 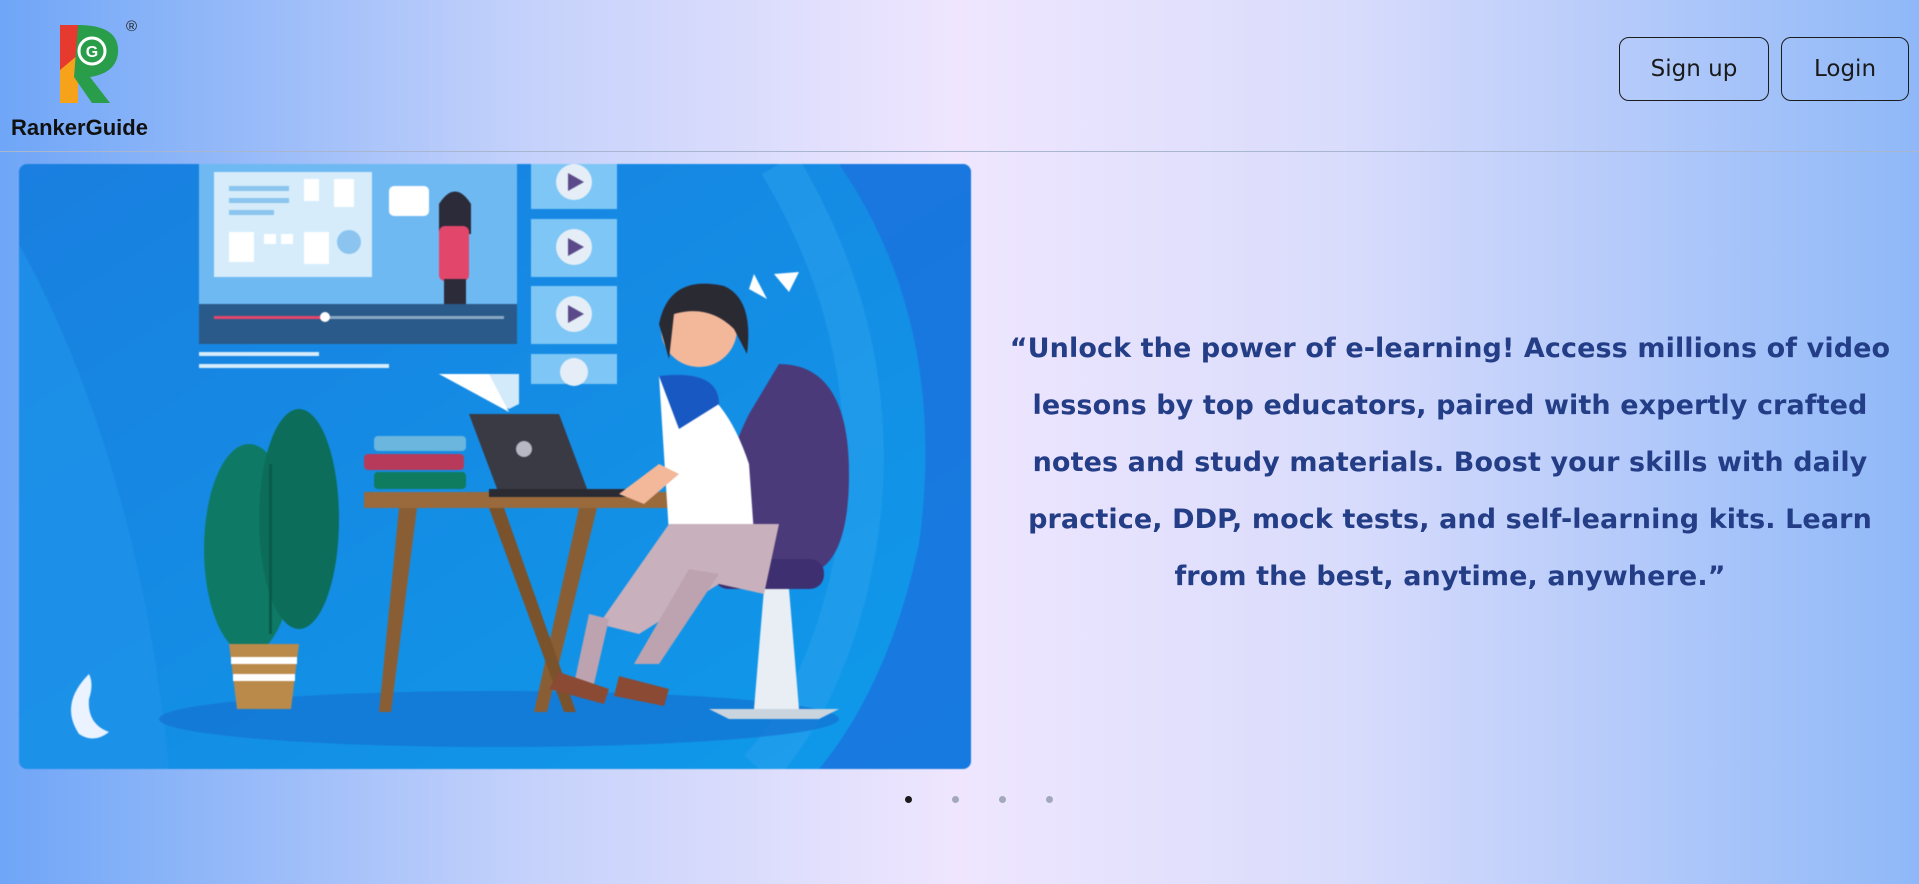 What do you see at coordinates (1694, 69) in the screenshot?
I see `signup-button: Sign up` at bounding box center [1694, 69].